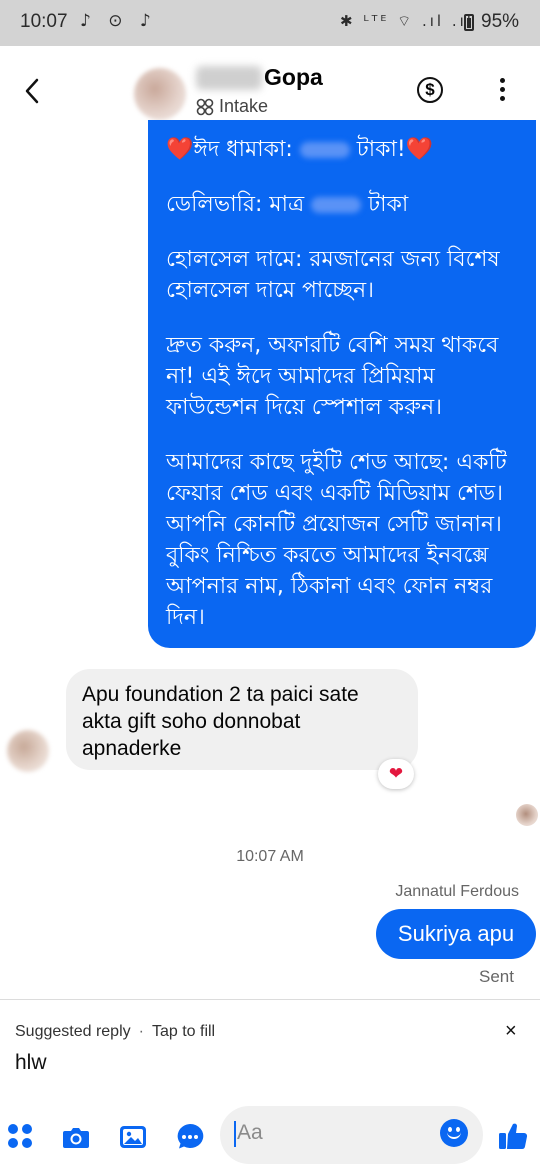  What do you see at coordinates (76, 1137) in the screenshot?
I see `camera-icon` at bounding box center [76, 1137].